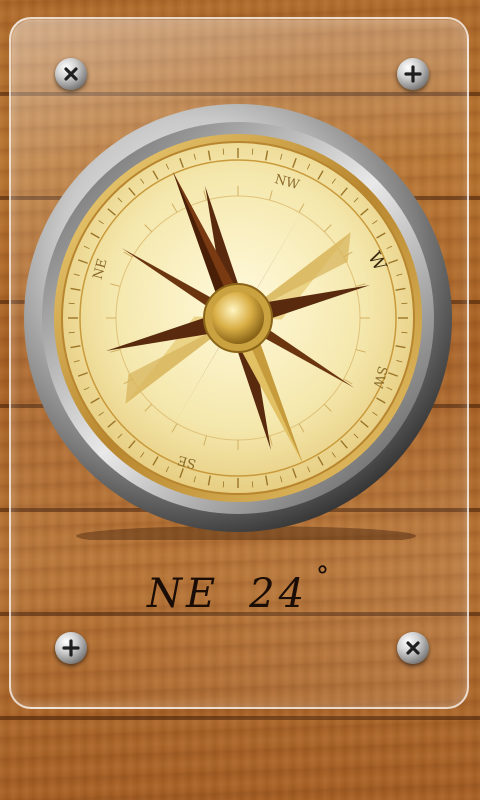 This screenshot has width=480, height=800. What do you see at coordinates (325, 577) in the screenshot?
I see `degree-symbol: °` at bounding box center [325, 577].